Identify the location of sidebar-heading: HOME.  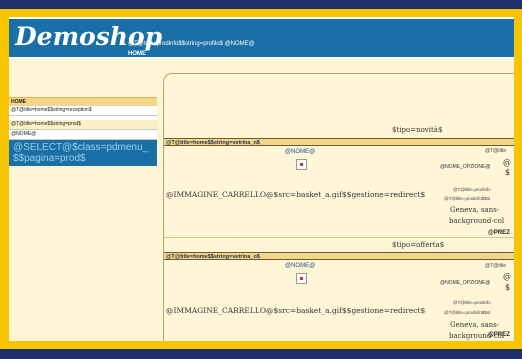
(83, 101).